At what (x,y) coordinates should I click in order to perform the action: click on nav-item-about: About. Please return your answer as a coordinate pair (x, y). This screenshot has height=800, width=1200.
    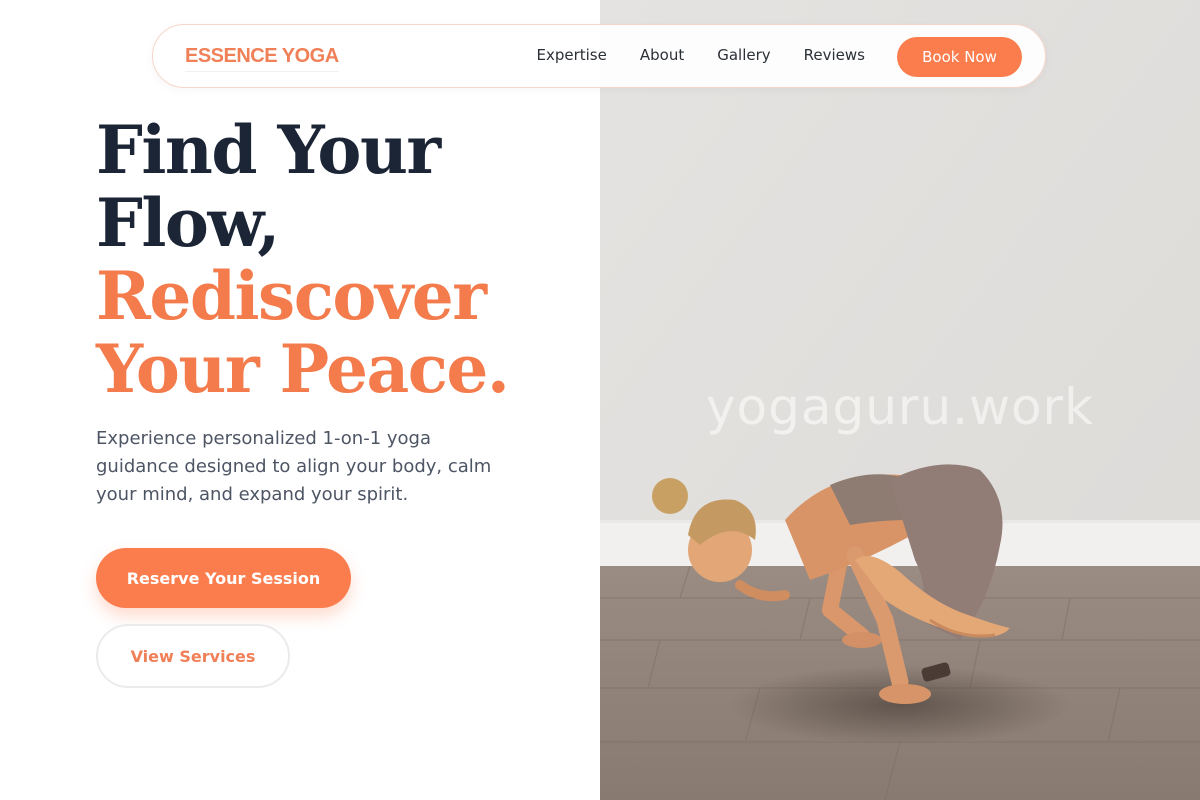
    Looking at the image, I should click on (662, 55).